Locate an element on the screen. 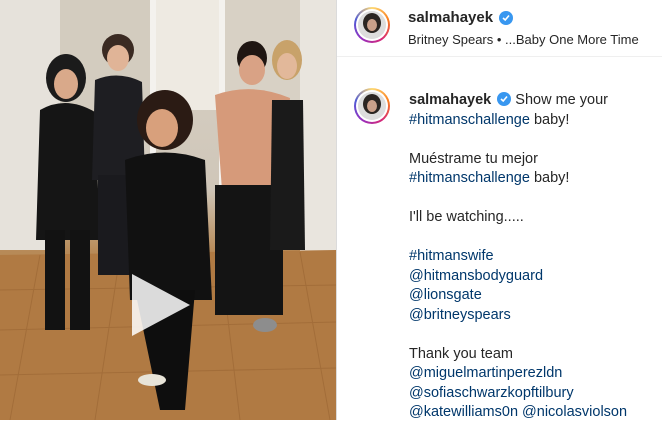  header-username: salmahayek is located at coordinates (450, 17).